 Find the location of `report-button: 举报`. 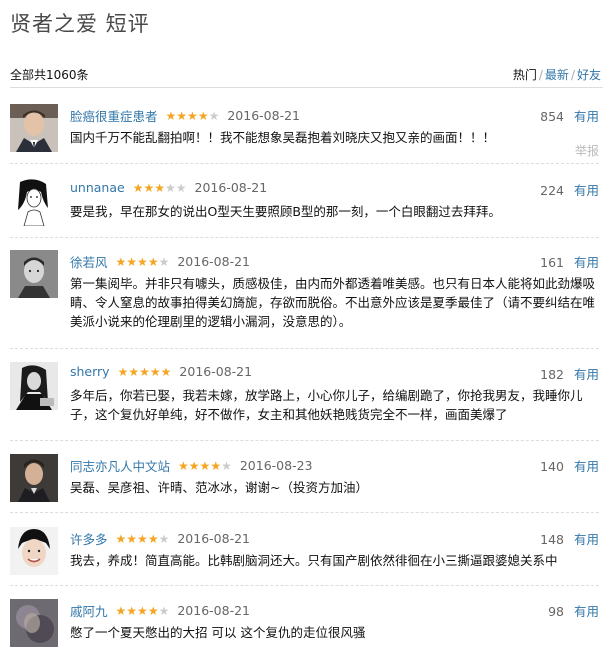

report-button: 举报 is located at coordinates (587, 150).